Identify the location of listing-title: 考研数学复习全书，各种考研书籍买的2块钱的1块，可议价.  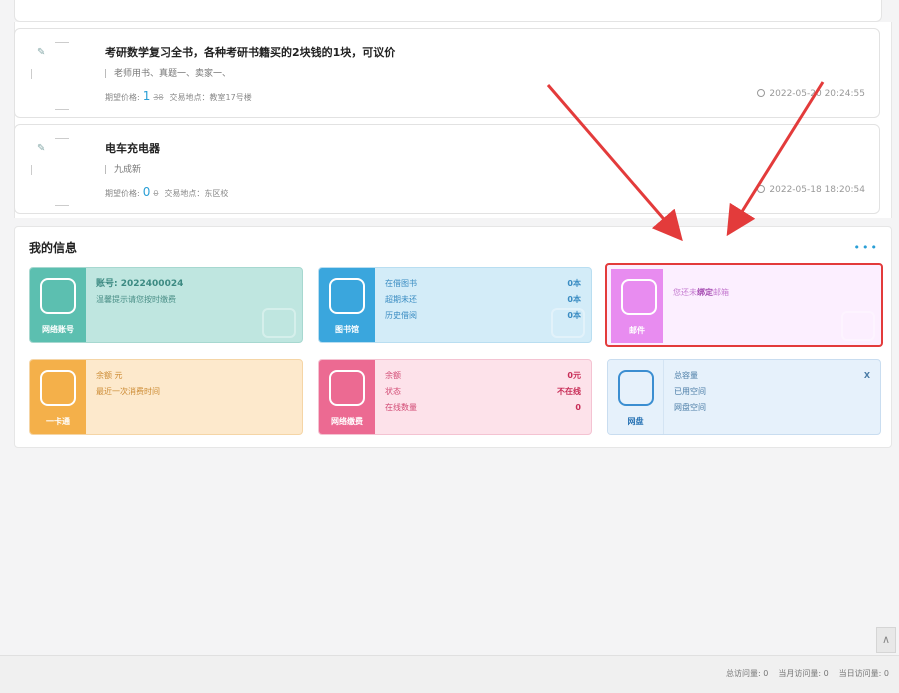
(250, 52).